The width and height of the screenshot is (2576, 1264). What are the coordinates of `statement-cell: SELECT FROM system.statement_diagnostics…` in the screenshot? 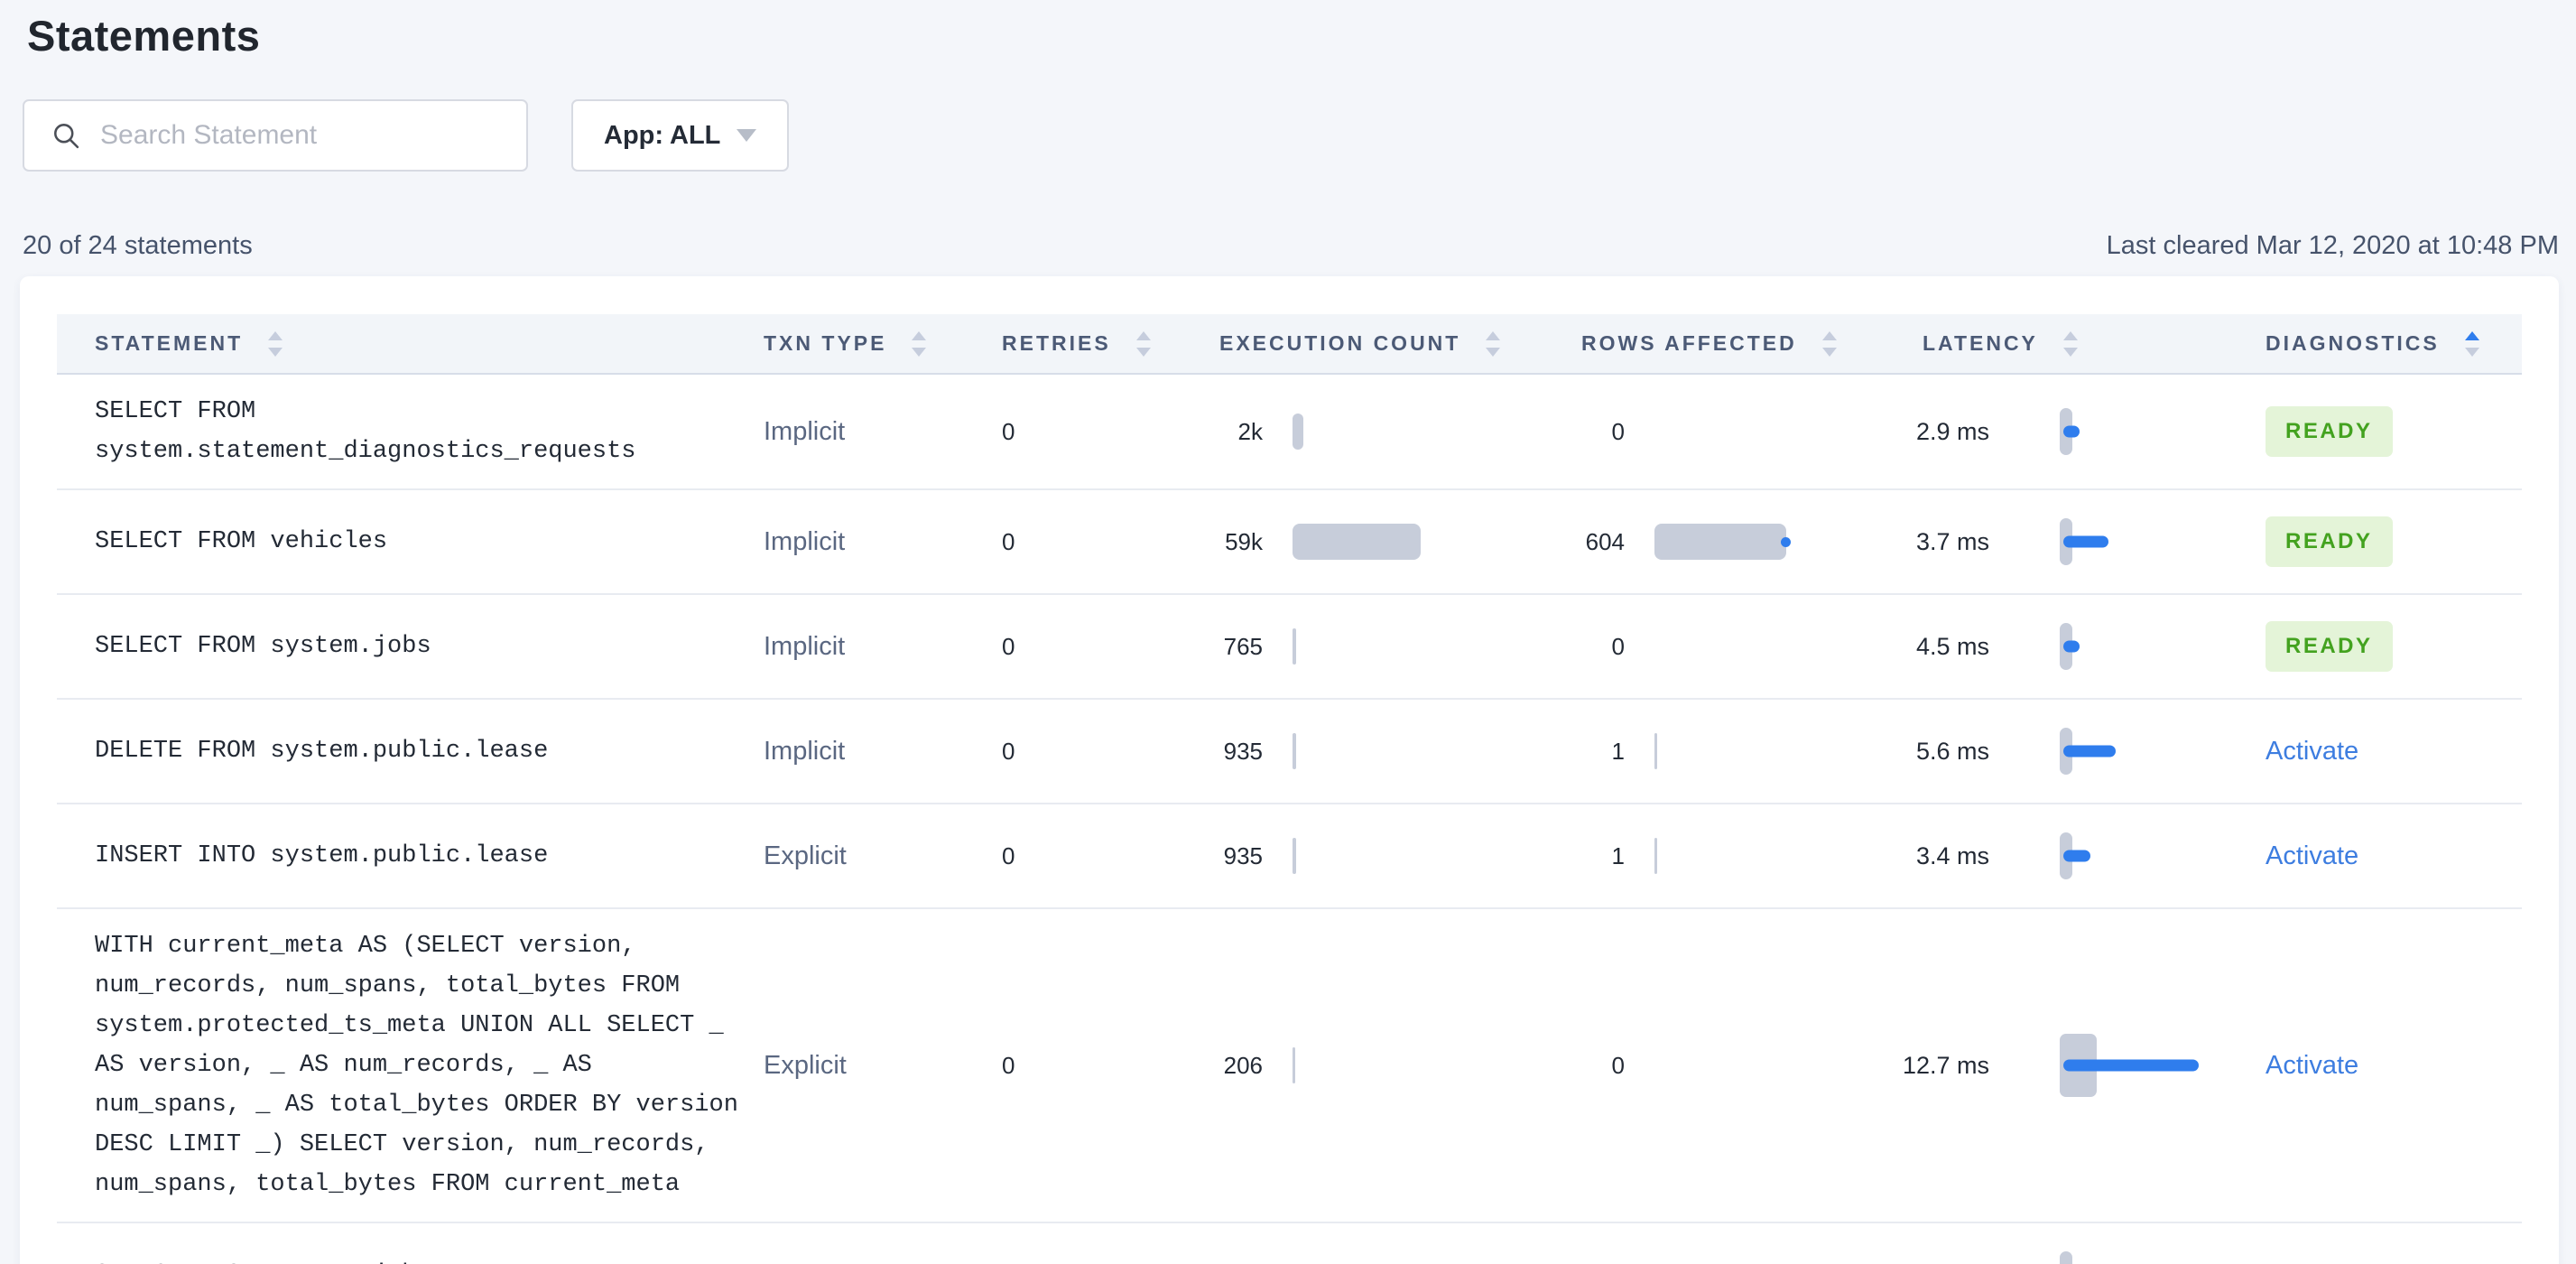 It's located at (411, 431).